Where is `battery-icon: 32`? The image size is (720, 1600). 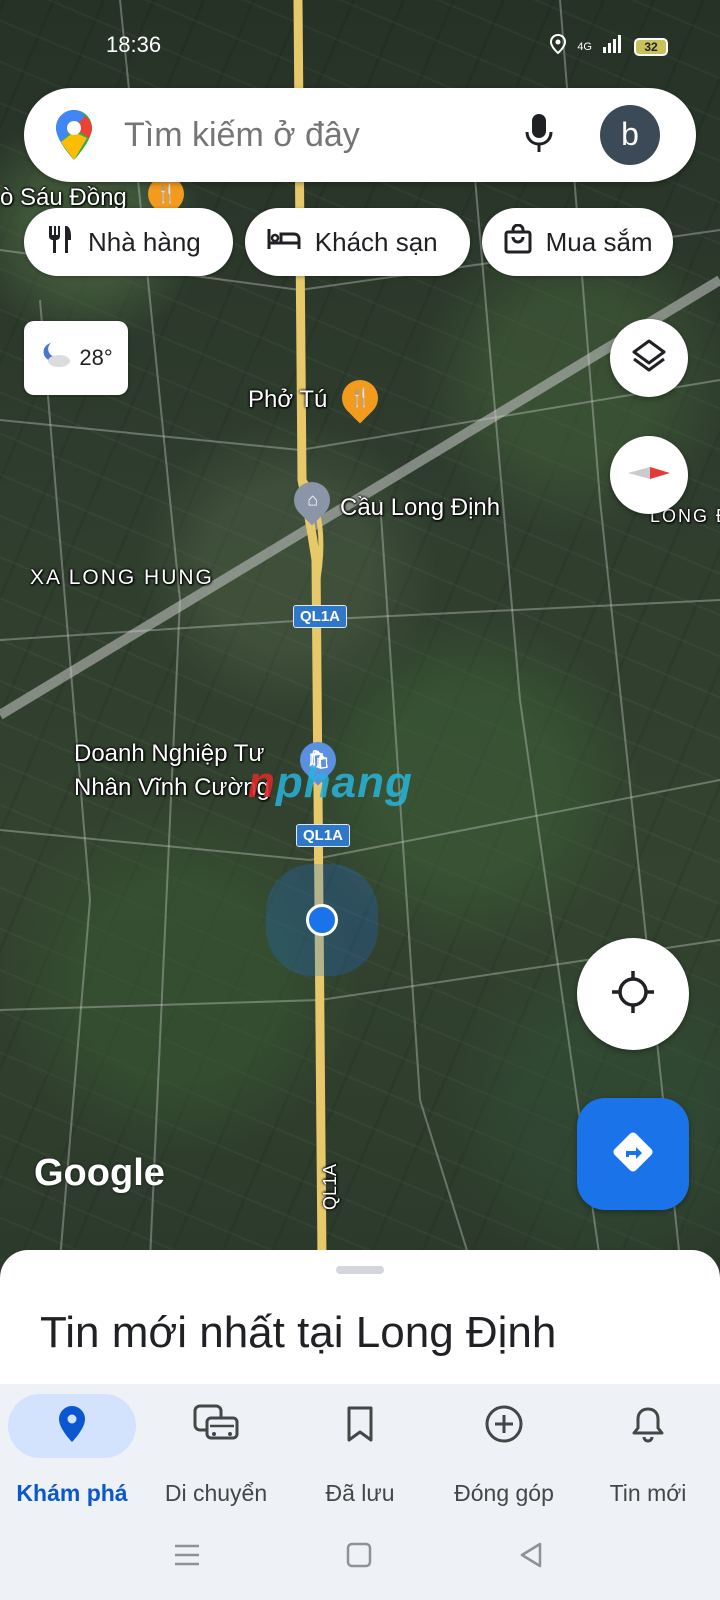 battery-icon: 32 is located at coordinates (651, 46).